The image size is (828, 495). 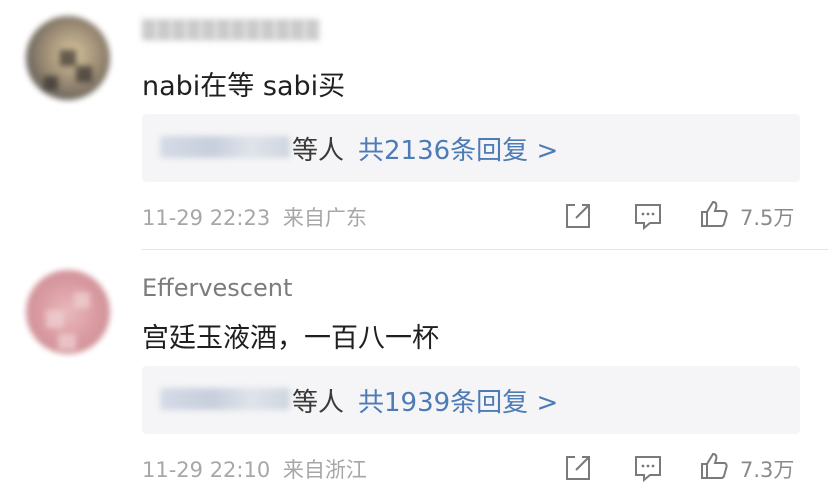 What do you see at coordinates (217, 288) in the screenshot?
I see `username: Effervescent` at bounding box center [217, 288].